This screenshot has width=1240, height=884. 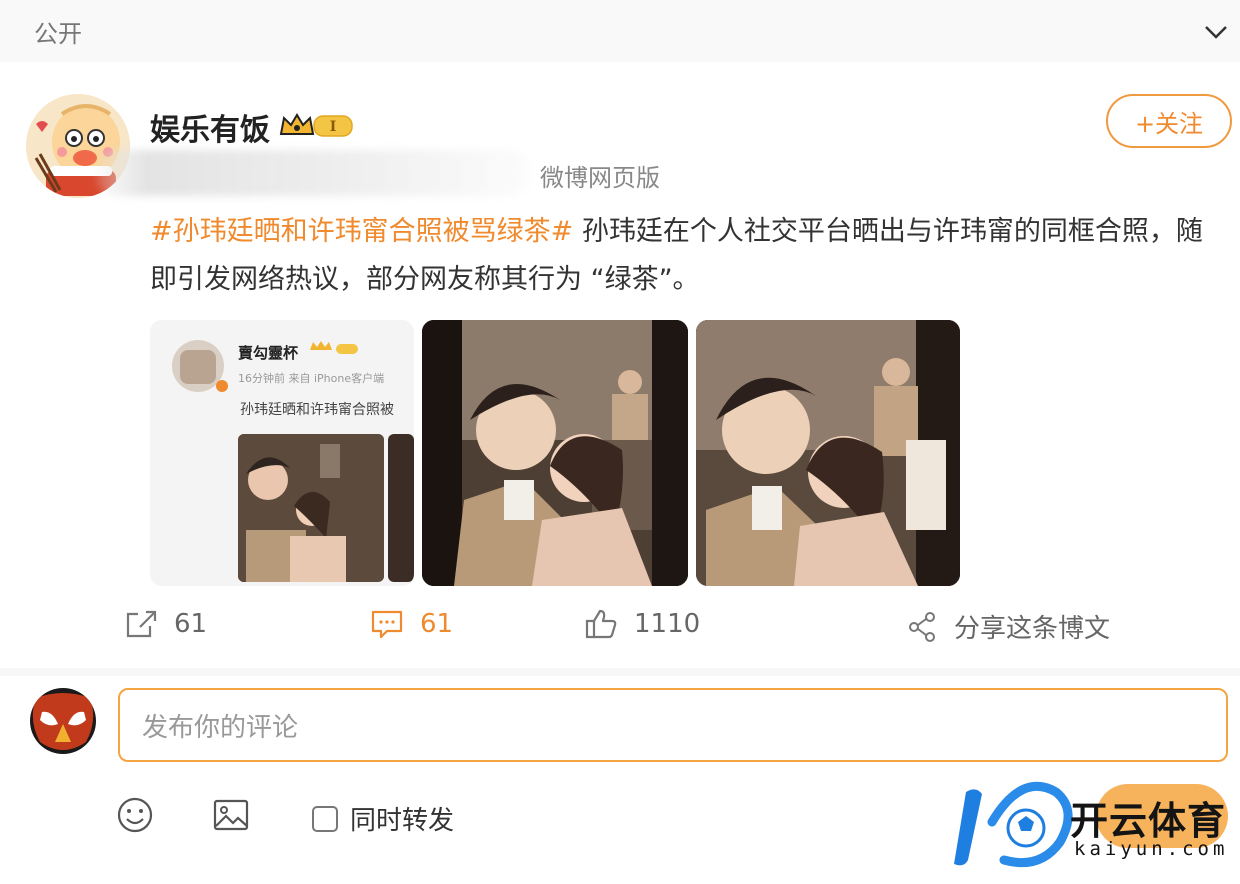 I want to click on post-action-bar: 61 61 1110 分享这条博文, so click(x=620, y=628).